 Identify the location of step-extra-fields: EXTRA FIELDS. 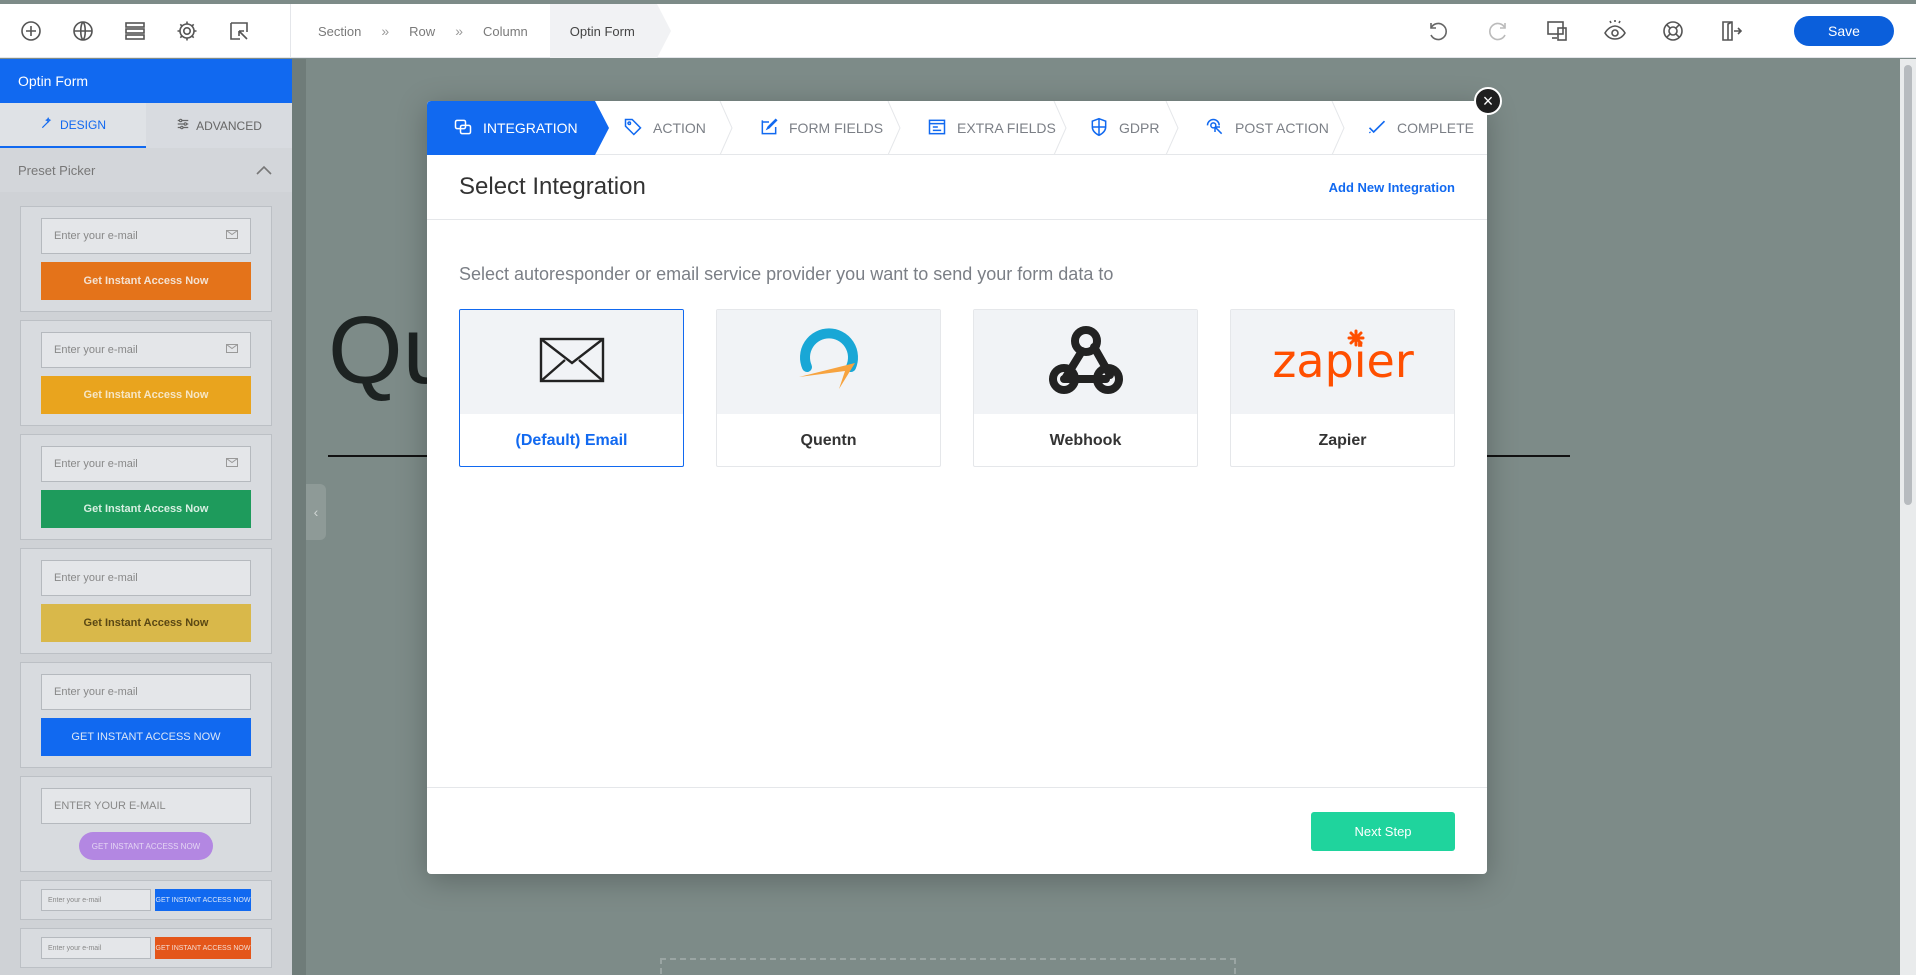
(984, 128).